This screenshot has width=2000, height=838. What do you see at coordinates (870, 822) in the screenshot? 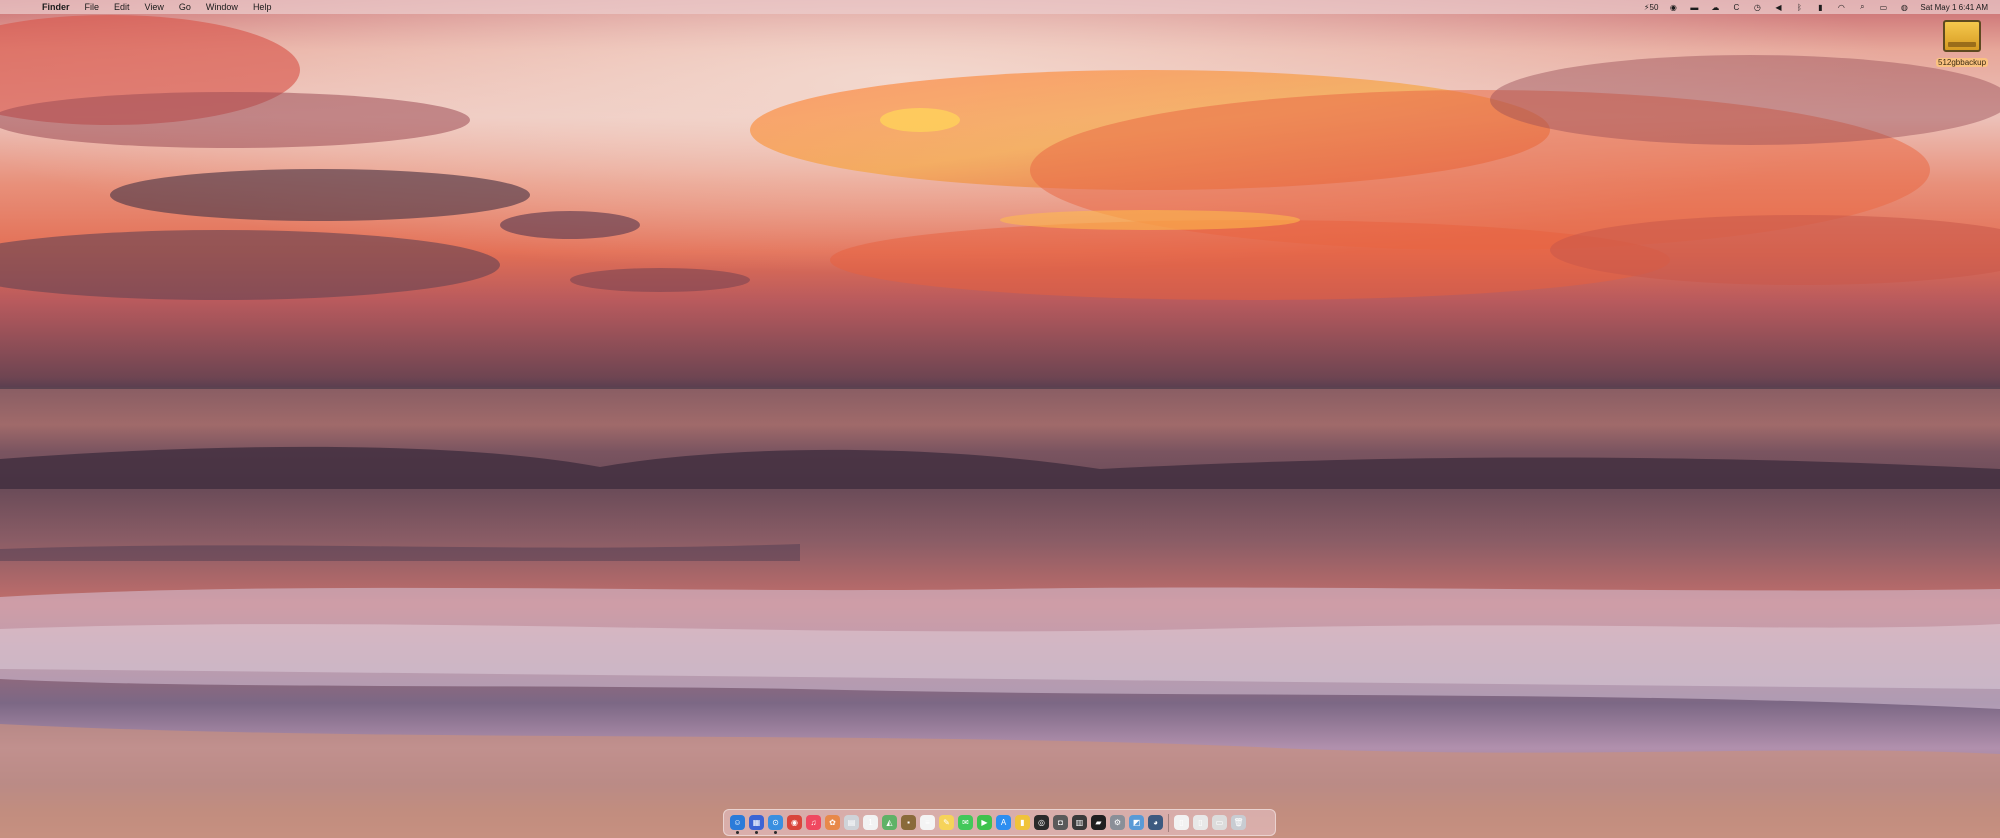
I see `dock-calendar-icon: 1` at bounding box center [870, 822].